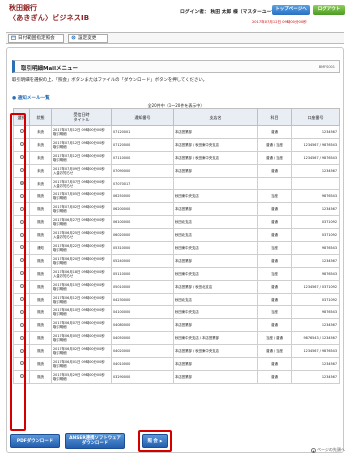 The height and width of the screenshot is (459, 350). I want to click on datetime-title-cell: 2017年05月29日 09時00分00秒 取引明細, so click(81, 376).